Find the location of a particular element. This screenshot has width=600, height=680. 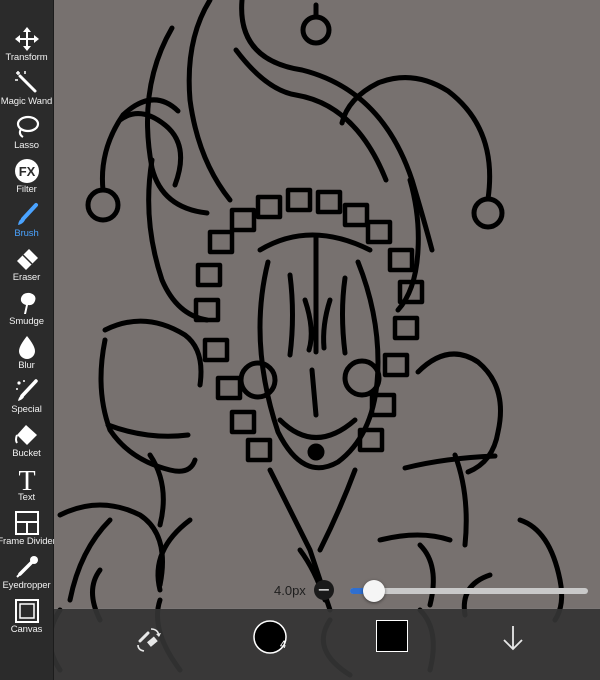

tool-transform: Transform is located at coordinates (26, 46).